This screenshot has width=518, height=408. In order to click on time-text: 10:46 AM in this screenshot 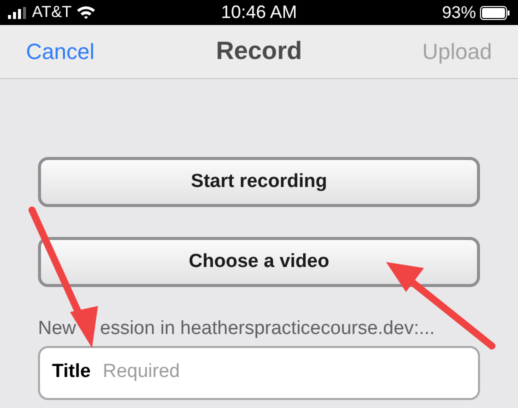, I will do `click(259, 12)`.